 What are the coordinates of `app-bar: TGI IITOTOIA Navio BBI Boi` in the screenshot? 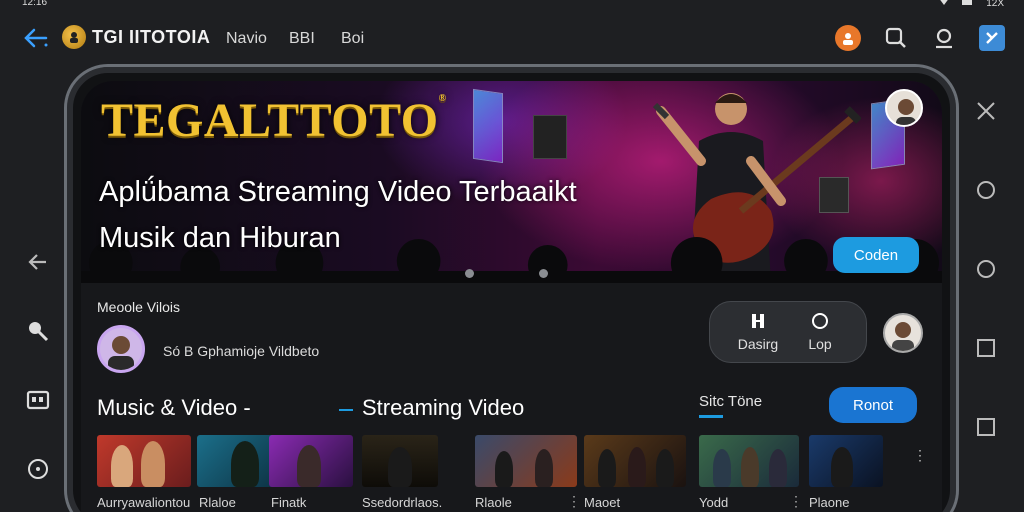 It's located at (512, 37).